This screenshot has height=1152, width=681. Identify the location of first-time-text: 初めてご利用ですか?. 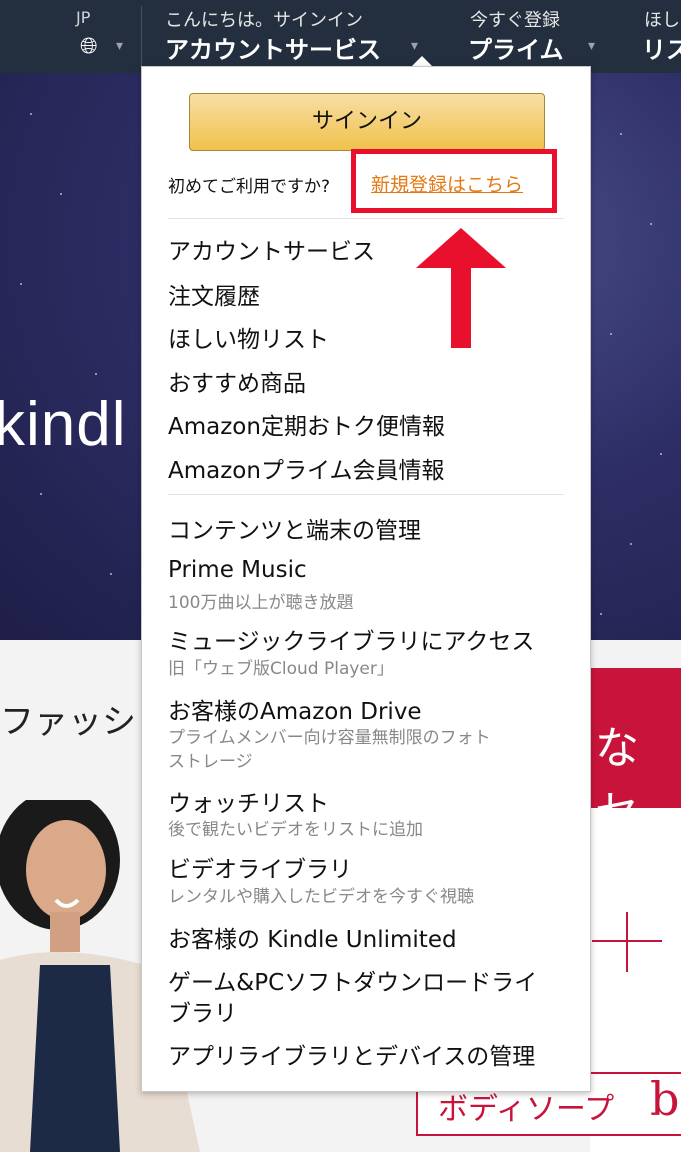
(249, 187).